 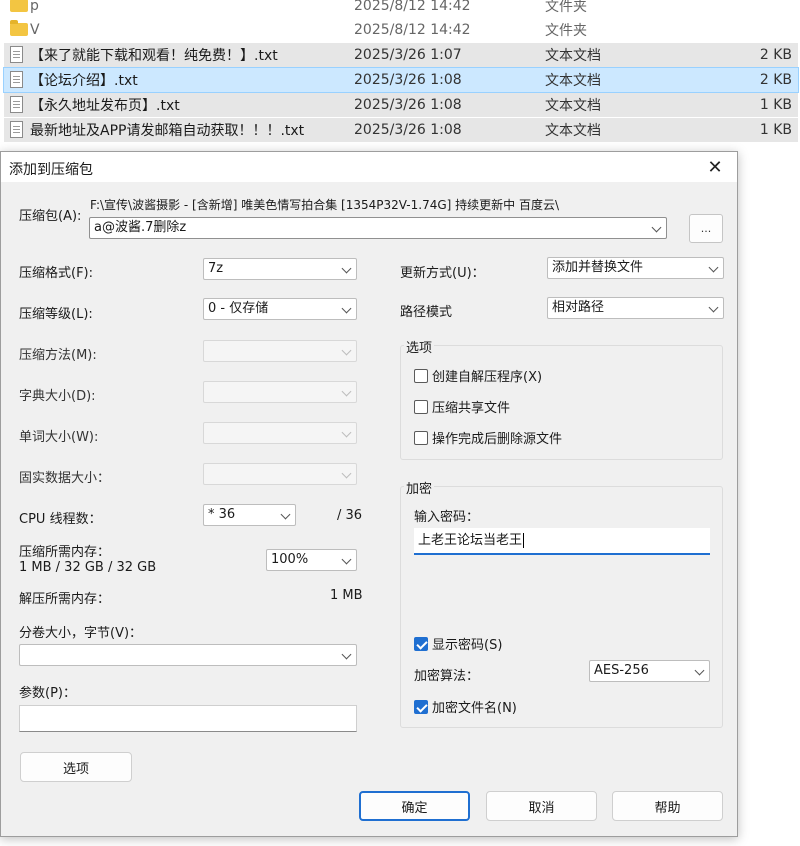 What do you see at coordinates (414, 806) in the screenshot?
I see `ok-button: 确定` at bounding box center [414, 806].